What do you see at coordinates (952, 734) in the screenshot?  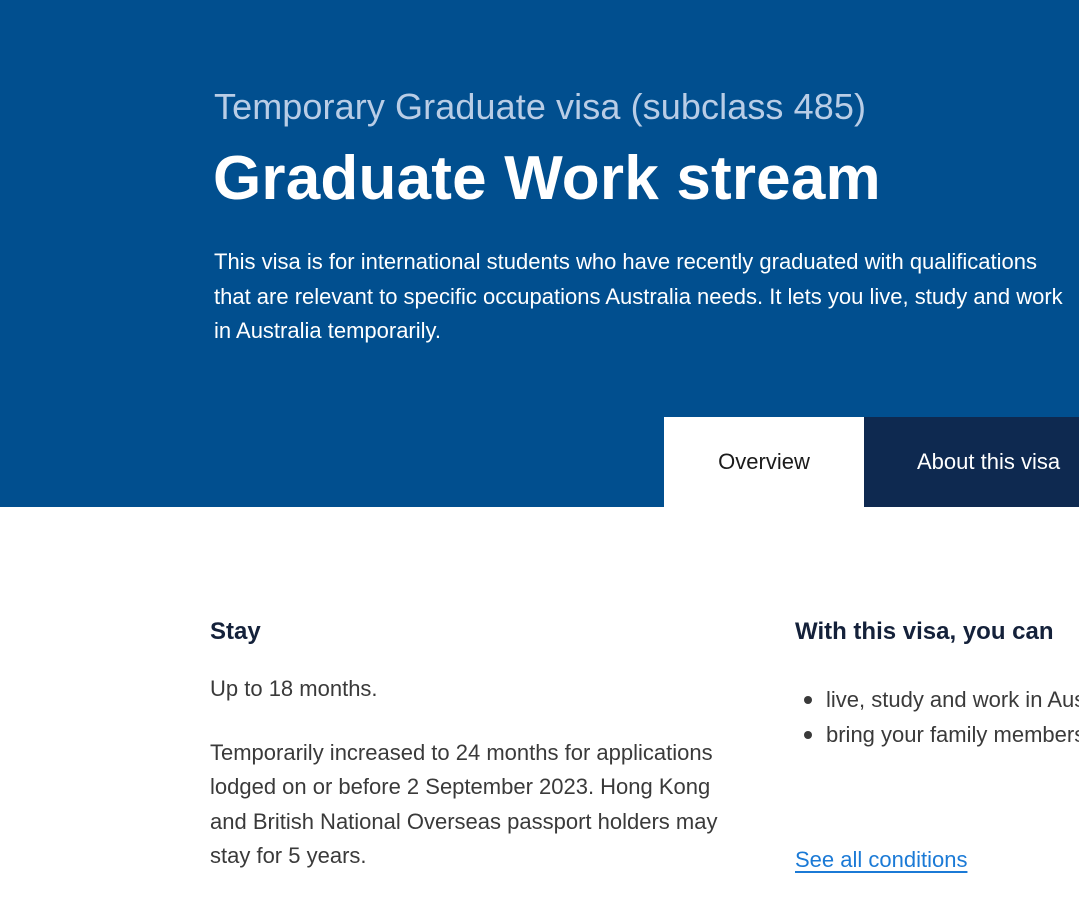 I see `condition-text: bring your family members` at bounding box center [952, 734].